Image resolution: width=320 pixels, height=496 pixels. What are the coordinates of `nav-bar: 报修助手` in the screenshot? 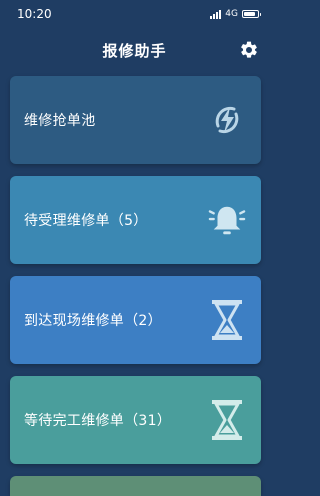 It's located at (134, 50).